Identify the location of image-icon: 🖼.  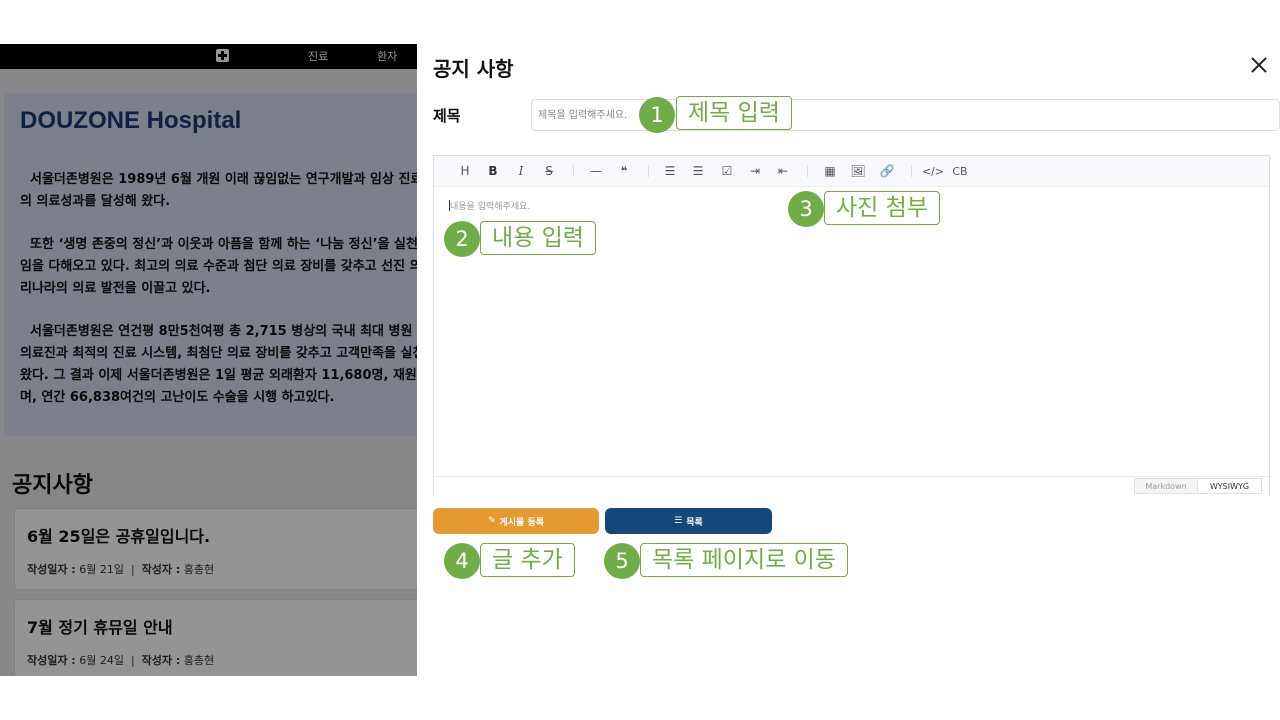
(858, 171).